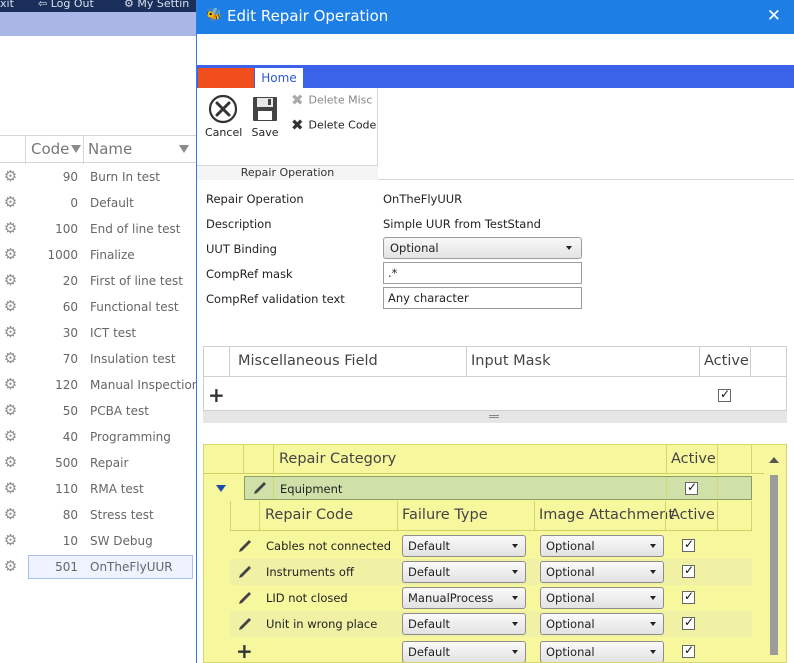  What do you see at coordinates (70, 177) in the screenshot?
I see `operation-code: 90` at bounding box center [70, 177].